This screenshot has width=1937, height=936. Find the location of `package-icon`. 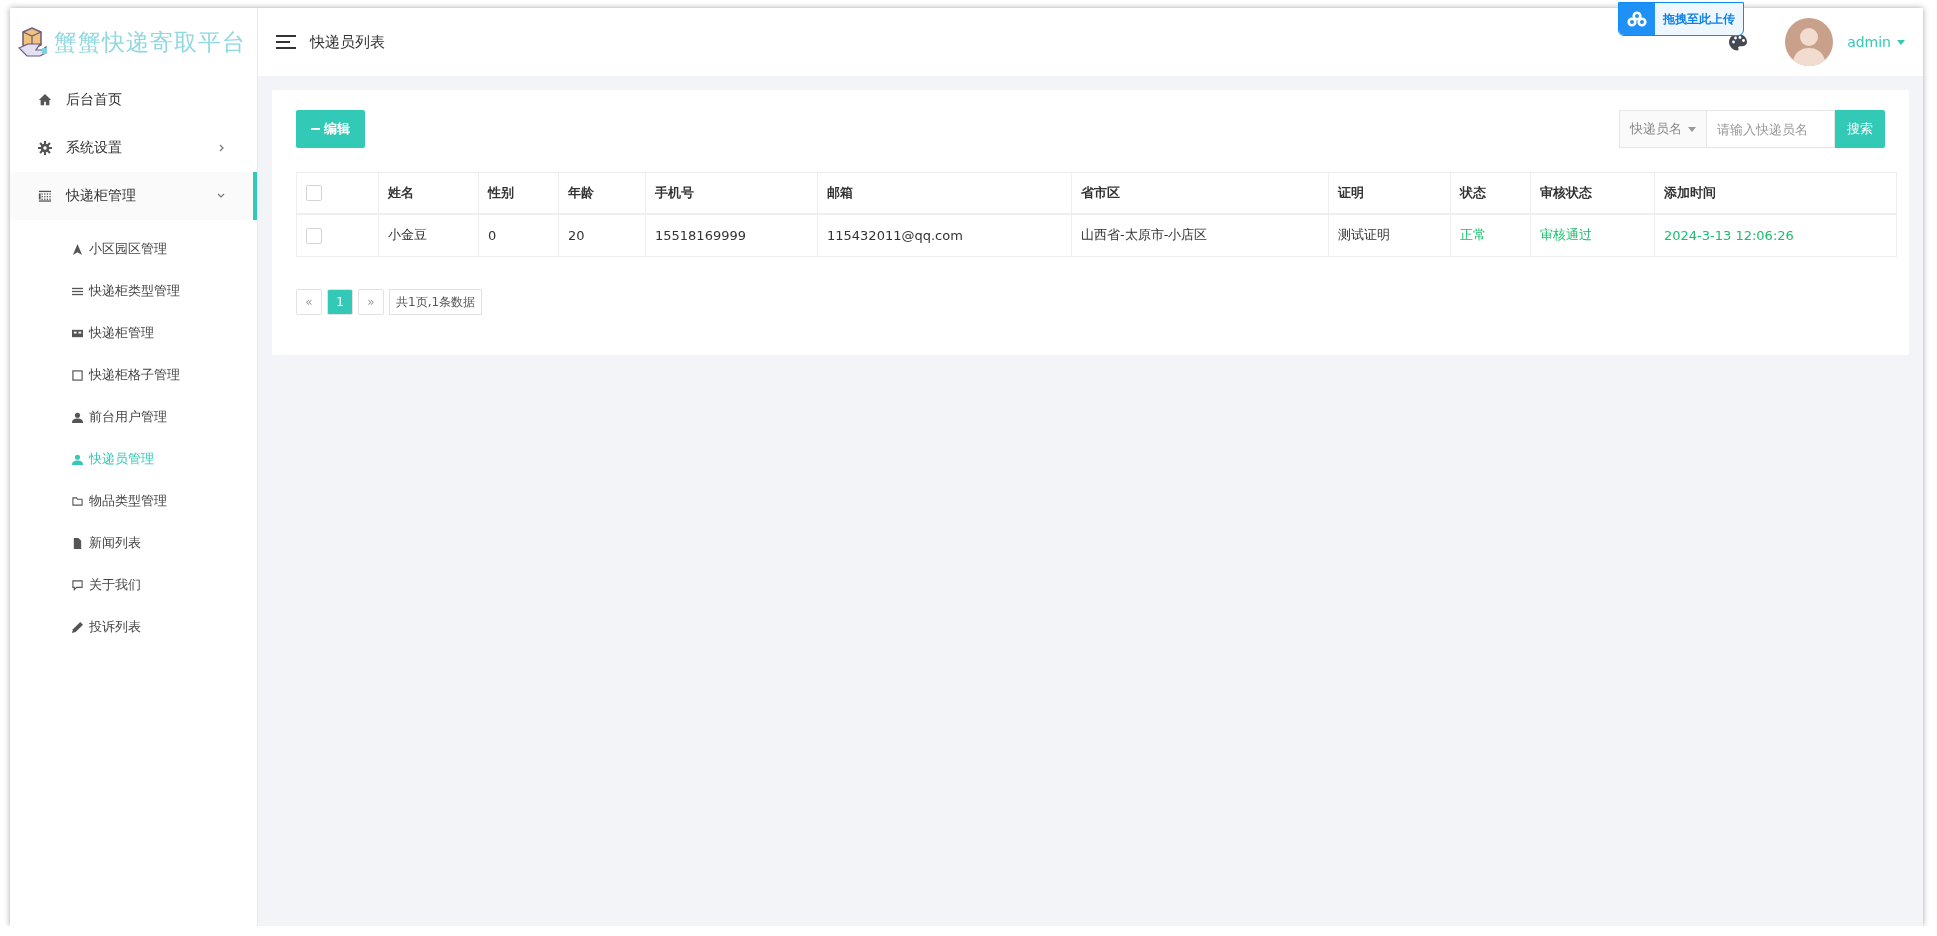

package-icon is located at coordinates (33, 42).